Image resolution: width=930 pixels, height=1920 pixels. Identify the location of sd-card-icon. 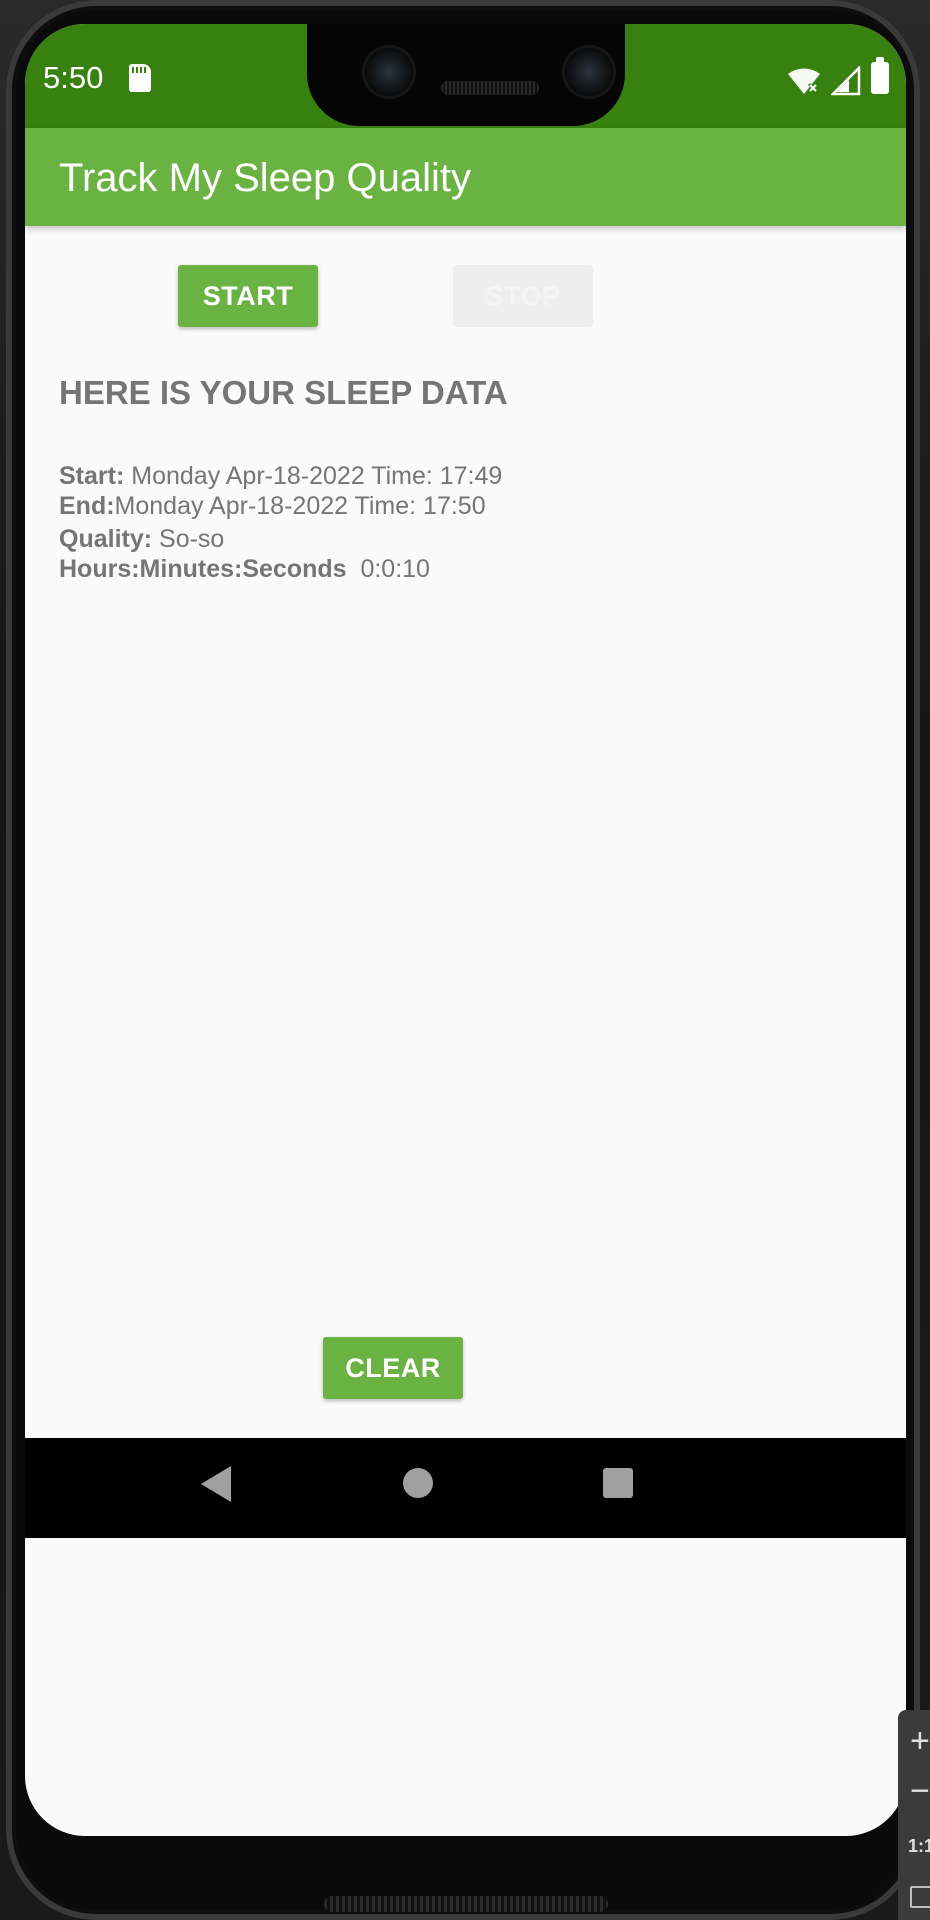
(140, 78).